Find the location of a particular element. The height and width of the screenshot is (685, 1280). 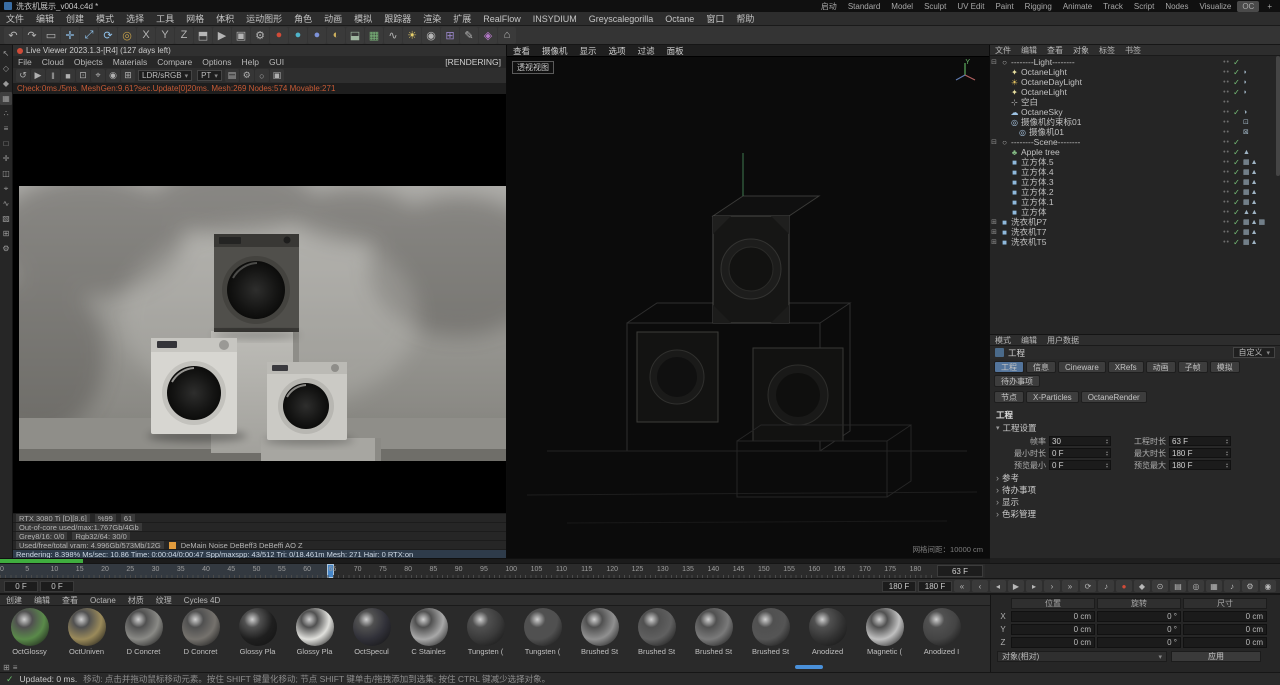

rotate-tool-icon: ⟳ is located at coordinates (108, 35).